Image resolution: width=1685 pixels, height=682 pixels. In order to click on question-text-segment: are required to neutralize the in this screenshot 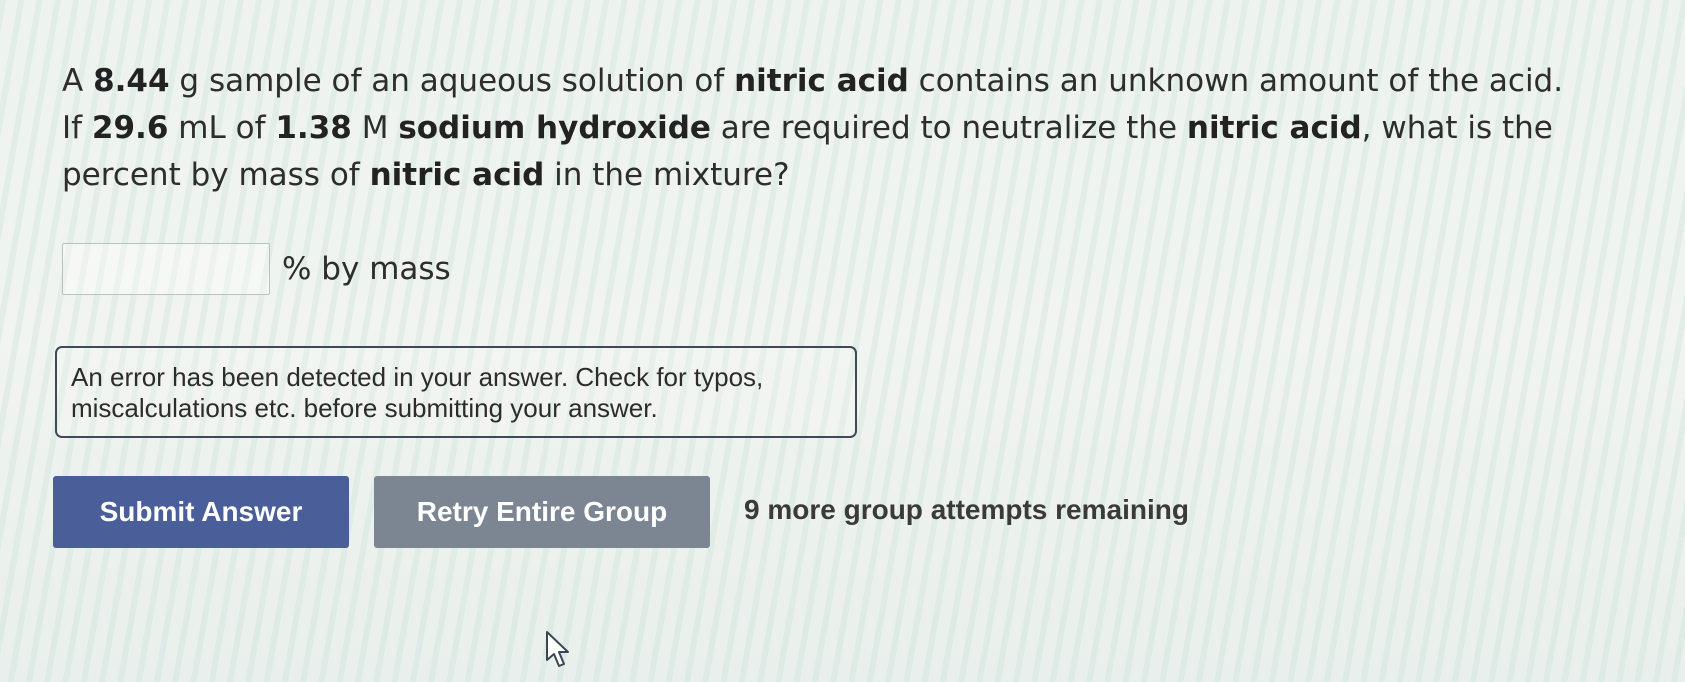, I will do `click(948, 128)`.